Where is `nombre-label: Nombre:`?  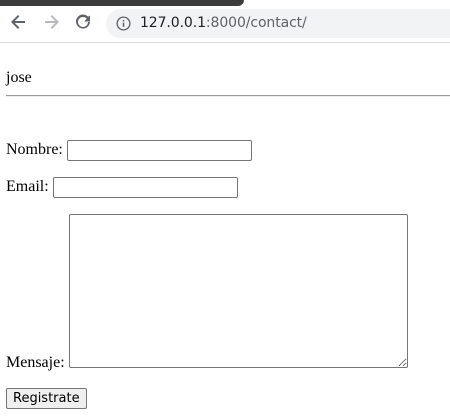
nombre-label: Nombre: is located at coordinates (34, 149).